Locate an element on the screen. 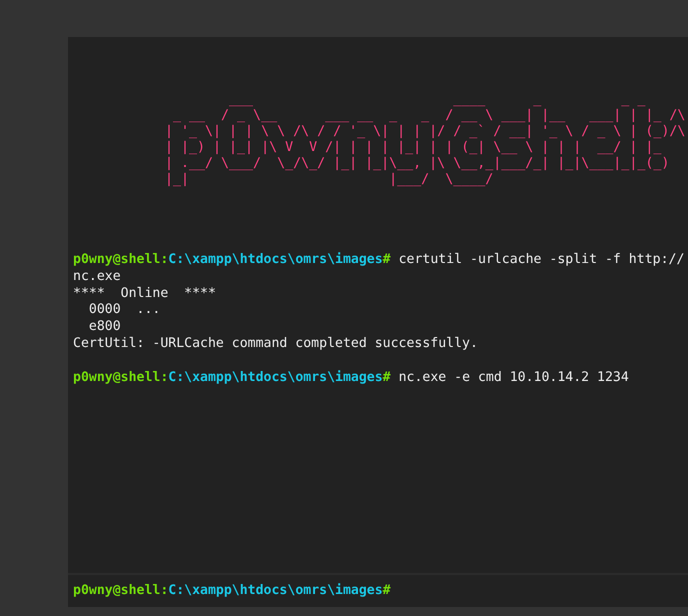 The width and height of the screenshot is (688, 616). ascii-art-title: ___ ____ _ _ _ _ __ / _ \__ ___ __ _ _ / __ \ ___| |__ ___| | |_ /\ | '_ \| | | \ \ /\ / / '_ \| | | |/ / _` / __| '_ \ / _ \ | (_)/\ | |_) | |_| |\ V V /| | | | |_| | | (_| \__ \ | | | __/ | |_ | .__/ \___/ \_/\_/ |_| |_|\__, |\ \__,_|___/_| |_|\___|_|_(_) |_| |___/ \____/ is located at coordinates (425, 140).